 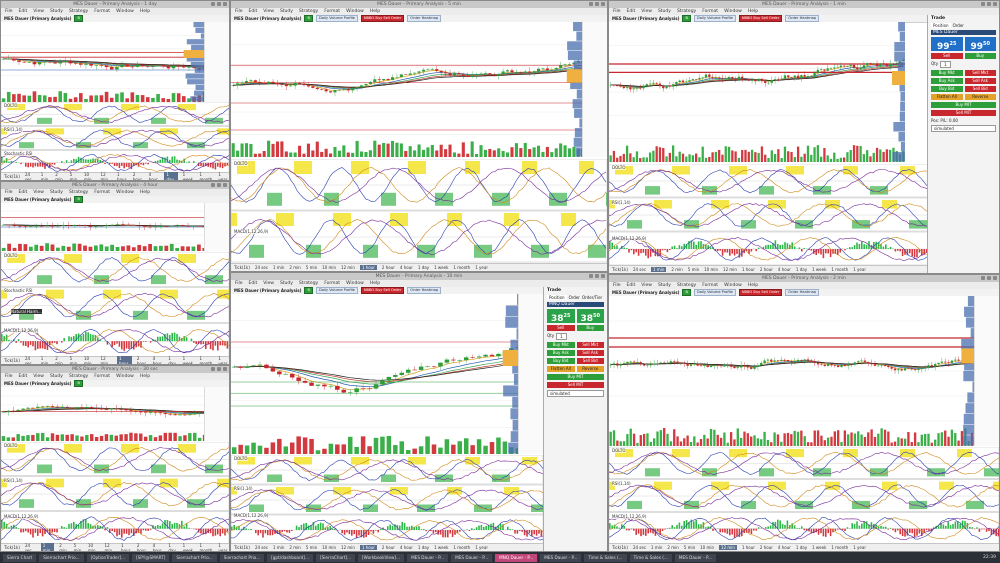 I want to click on timeframe-5-min: 5 min, so click(x=311, y=547).